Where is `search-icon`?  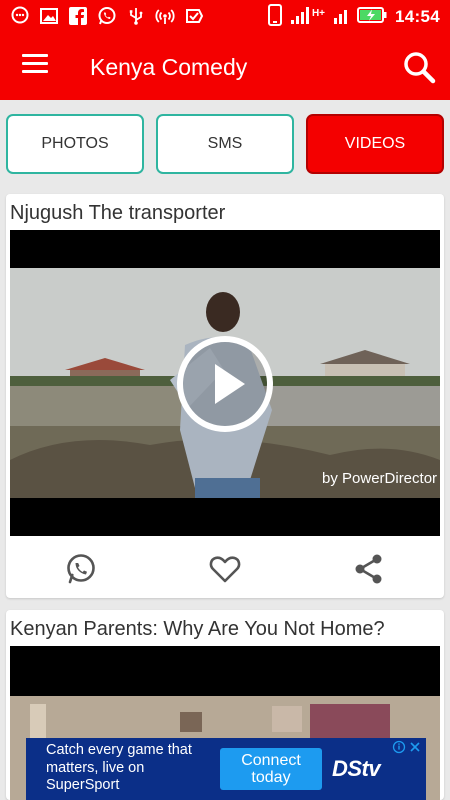
search-icon is located at coordinates (420, 68).